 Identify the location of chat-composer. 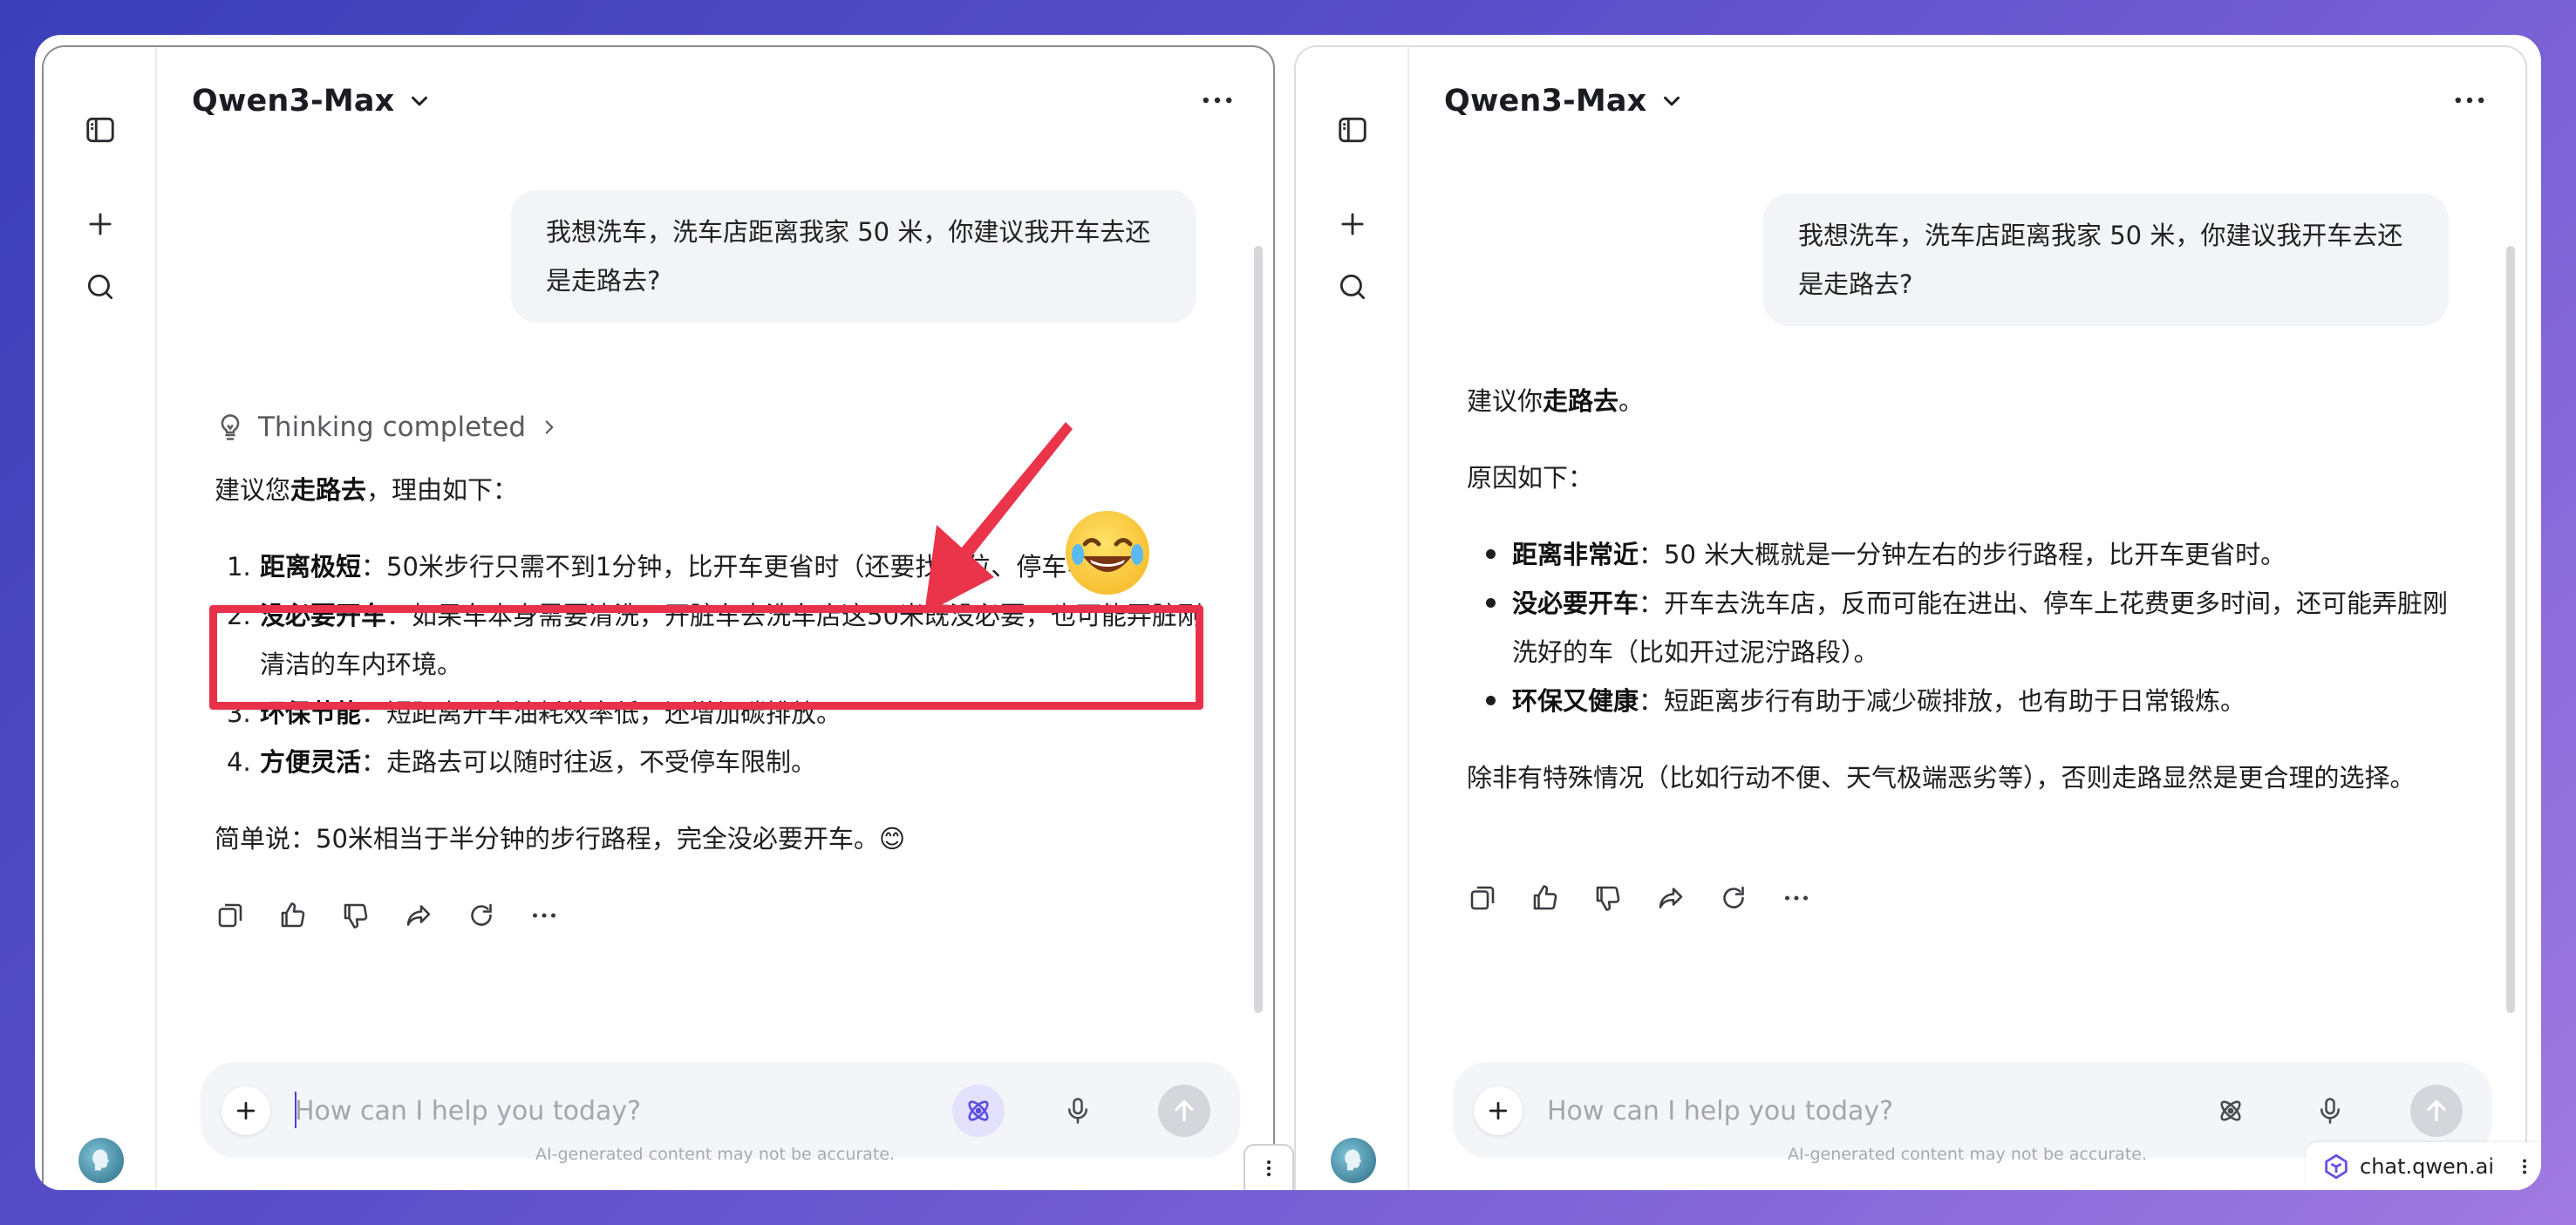
(721, 1110).